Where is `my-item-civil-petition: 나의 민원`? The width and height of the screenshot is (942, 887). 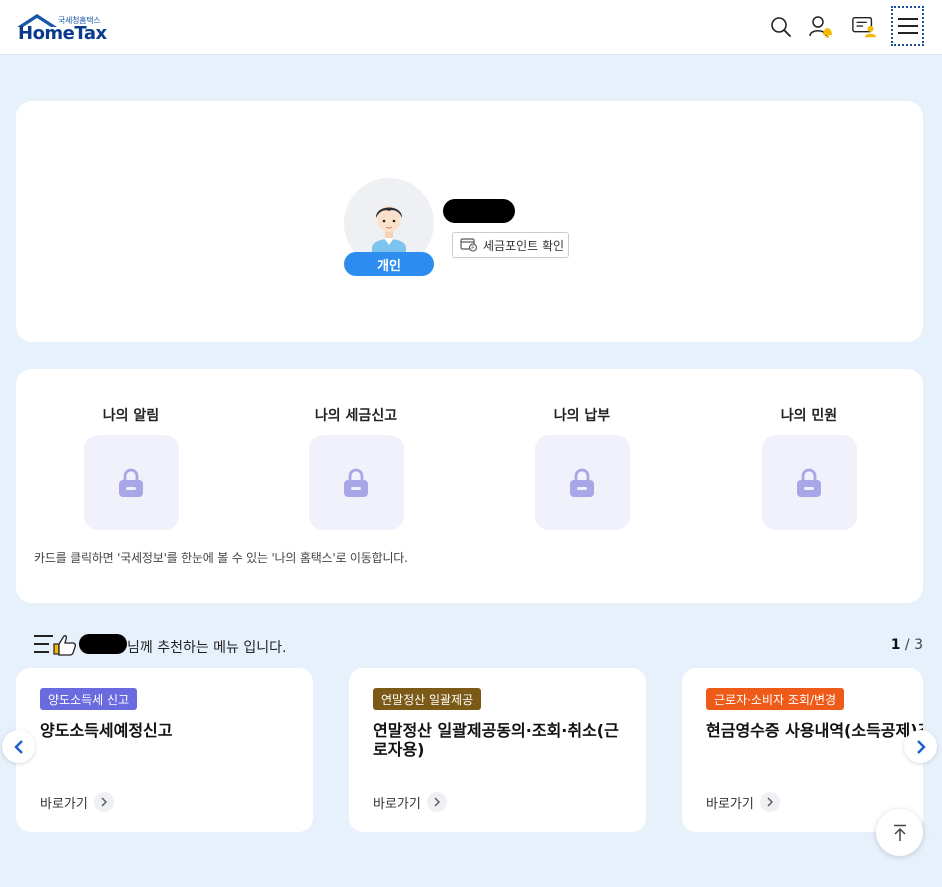 my-item-civil-petition: 나의 민원 is located at coordinates (809, 467).